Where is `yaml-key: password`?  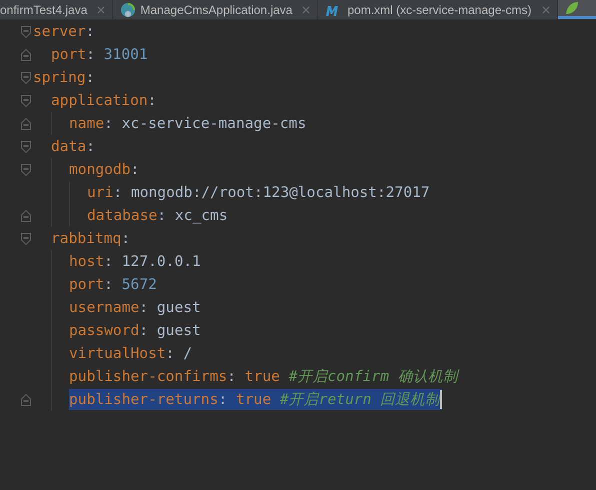 yaml-key: password is located at coordinates (104, 330).